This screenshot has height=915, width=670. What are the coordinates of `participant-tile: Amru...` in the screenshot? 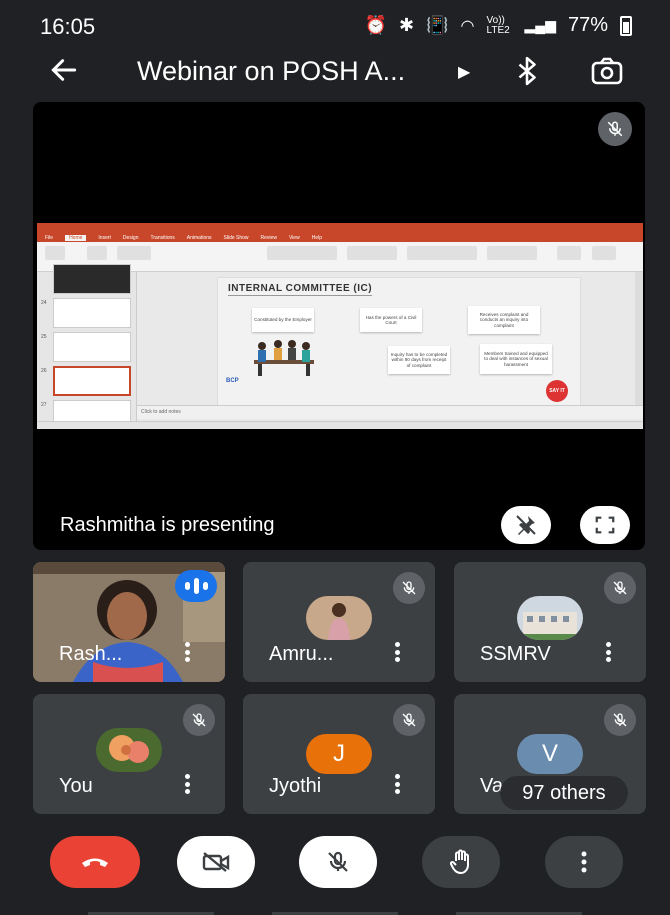 It's located at (339, 622).